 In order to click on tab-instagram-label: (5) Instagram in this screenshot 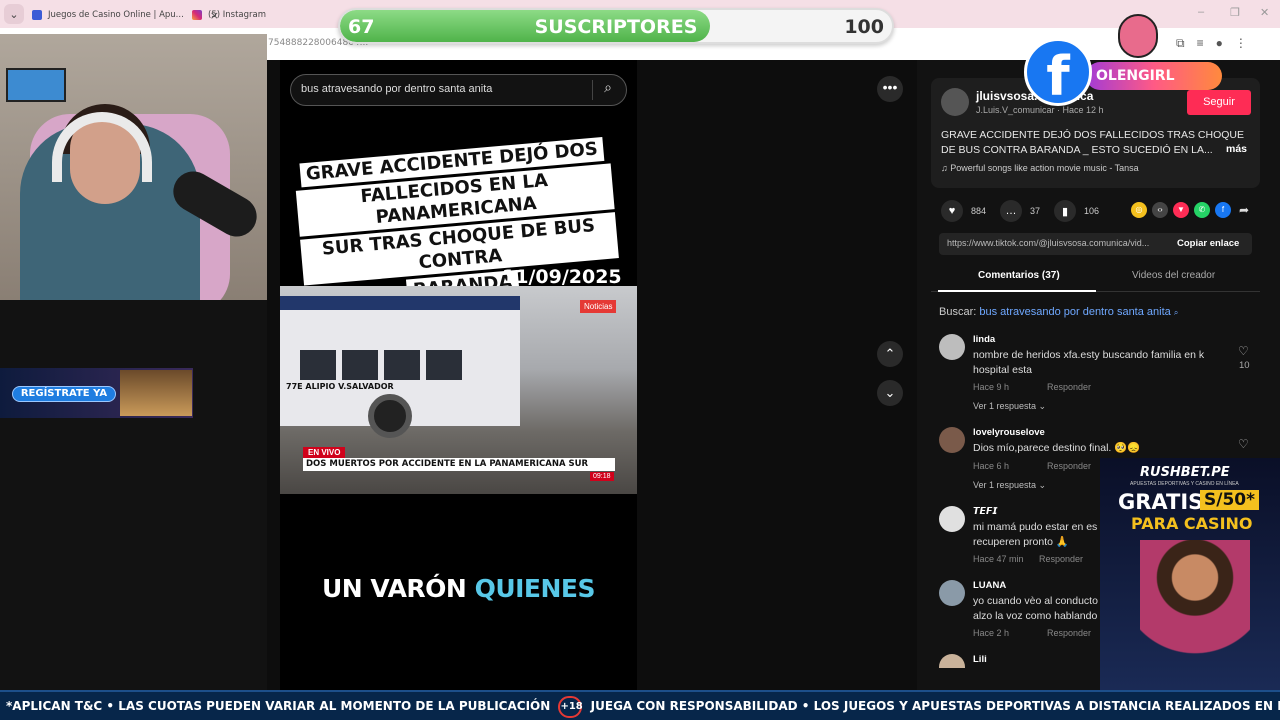, I will do `click(237, 15)`.